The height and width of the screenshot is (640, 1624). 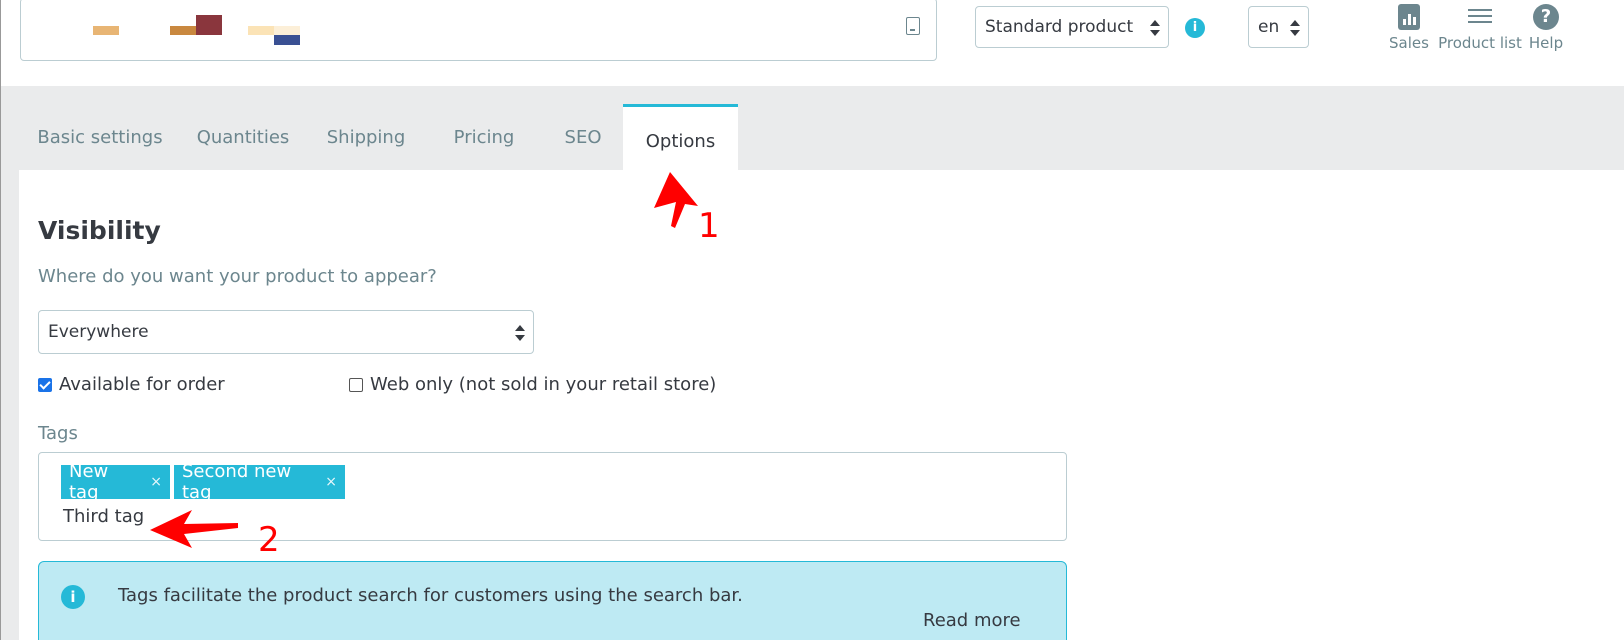 What do you see at coordinates (89, 482) in the screenshot?
I see `tag-label: New tag` at bounding box center [89, 482].